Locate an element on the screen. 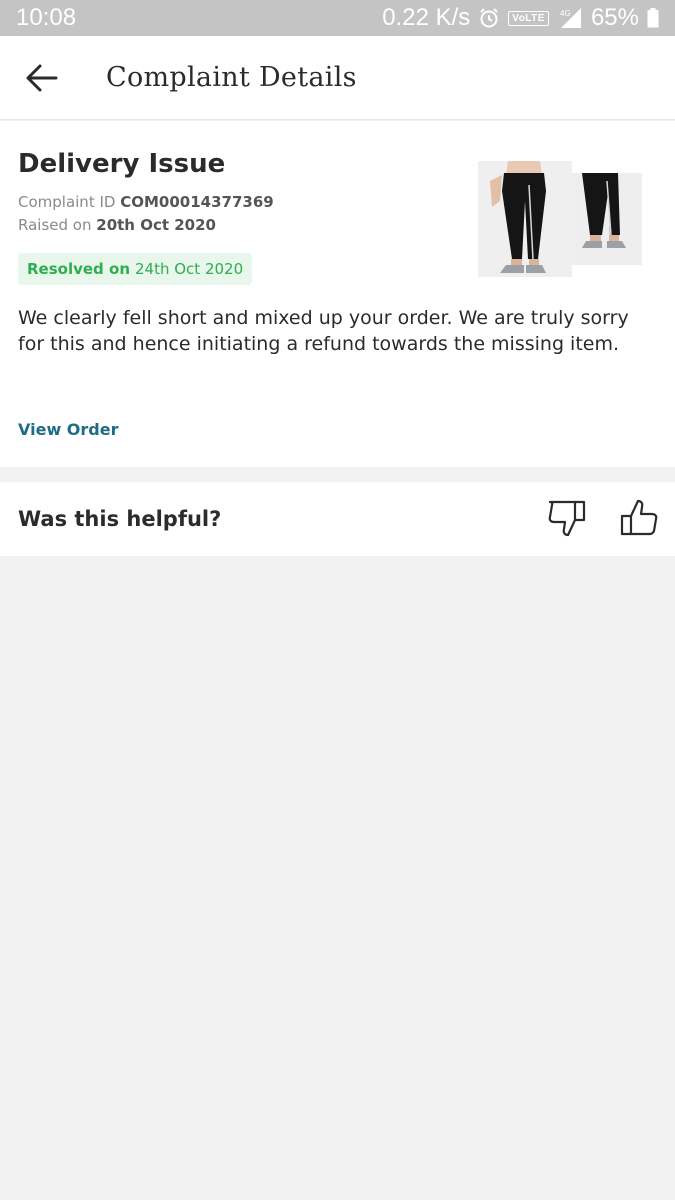 Image resolution: width=675 pixels, height=1200 pixels. volte-badge: VoLTE is located at coordinates (528, 18).